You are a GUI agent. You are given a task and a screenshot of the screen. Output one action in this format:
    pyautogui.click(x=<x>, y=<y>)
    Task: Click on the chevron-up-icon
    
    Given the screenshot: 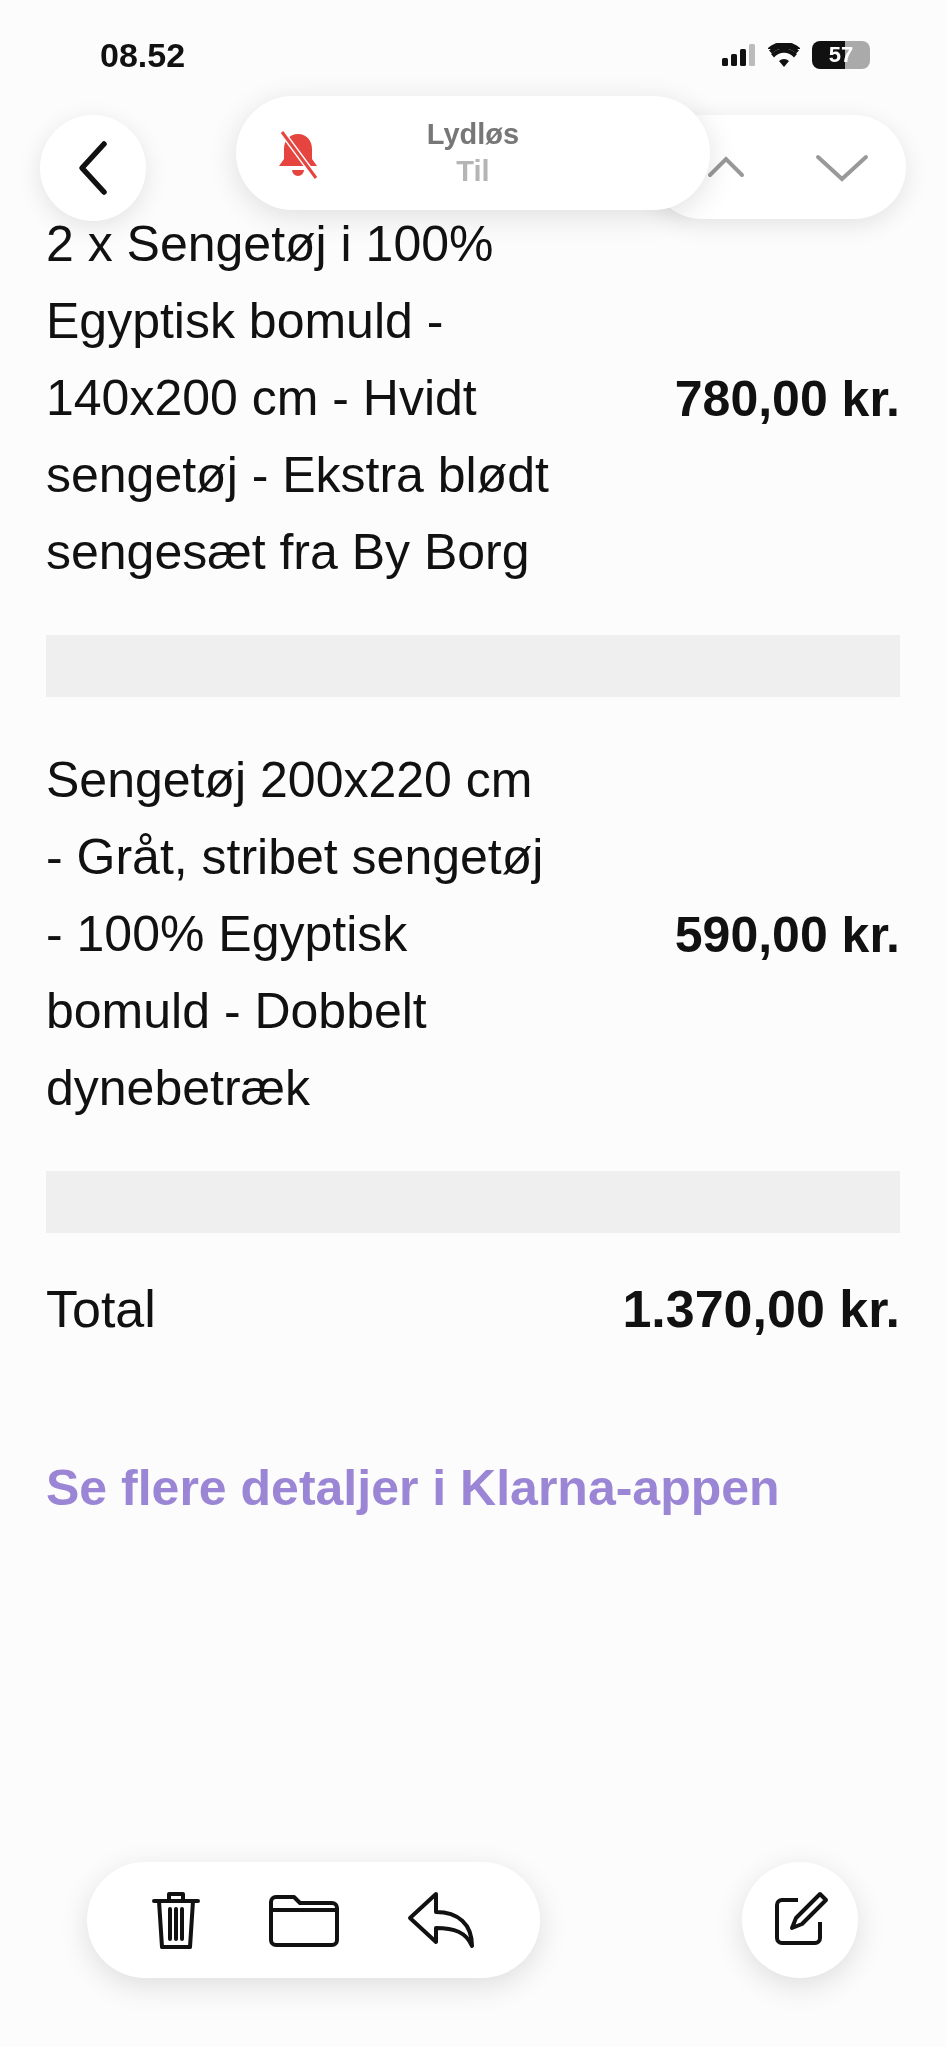 What is the action you would take?
    pyautogui.click(x=726, y=167)
    